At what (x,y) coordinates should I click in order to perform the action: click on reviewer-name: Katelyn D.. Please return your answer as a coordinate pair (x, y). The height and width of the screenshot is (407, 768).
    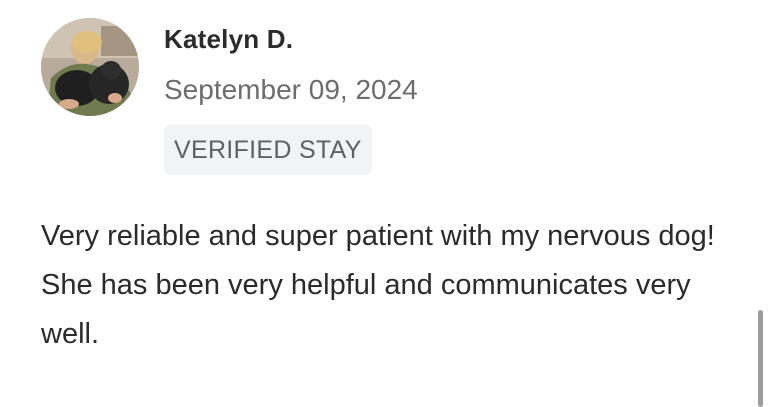
    Looking at the image, I should click on (229, 39).